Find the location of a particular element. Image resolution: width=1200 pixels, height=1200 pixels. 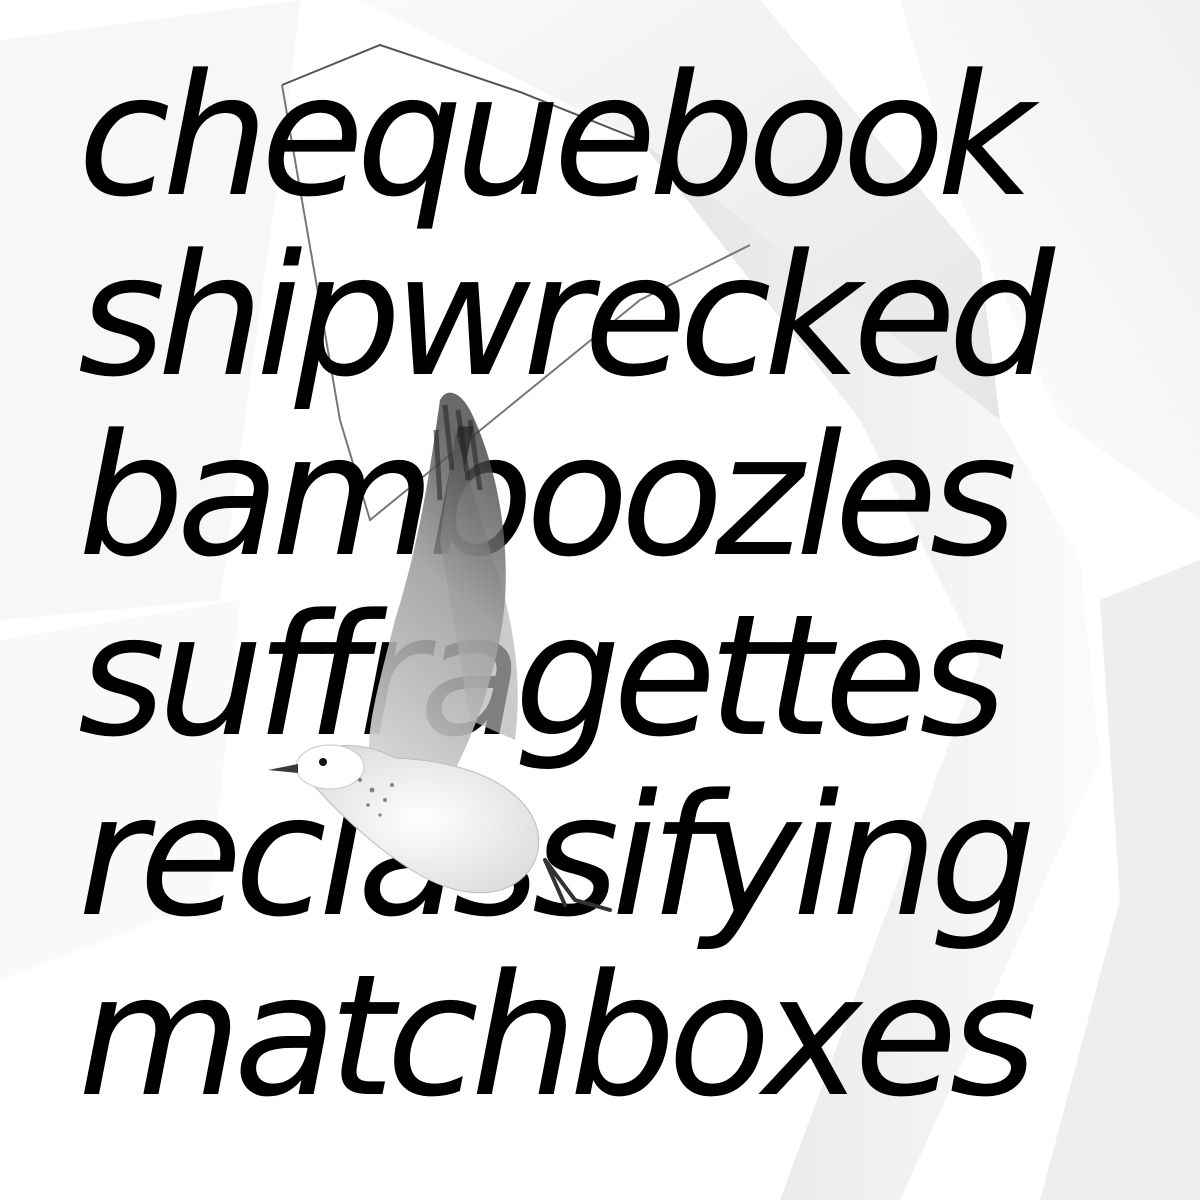

seagull-legs is located at coordinates (577, 885).